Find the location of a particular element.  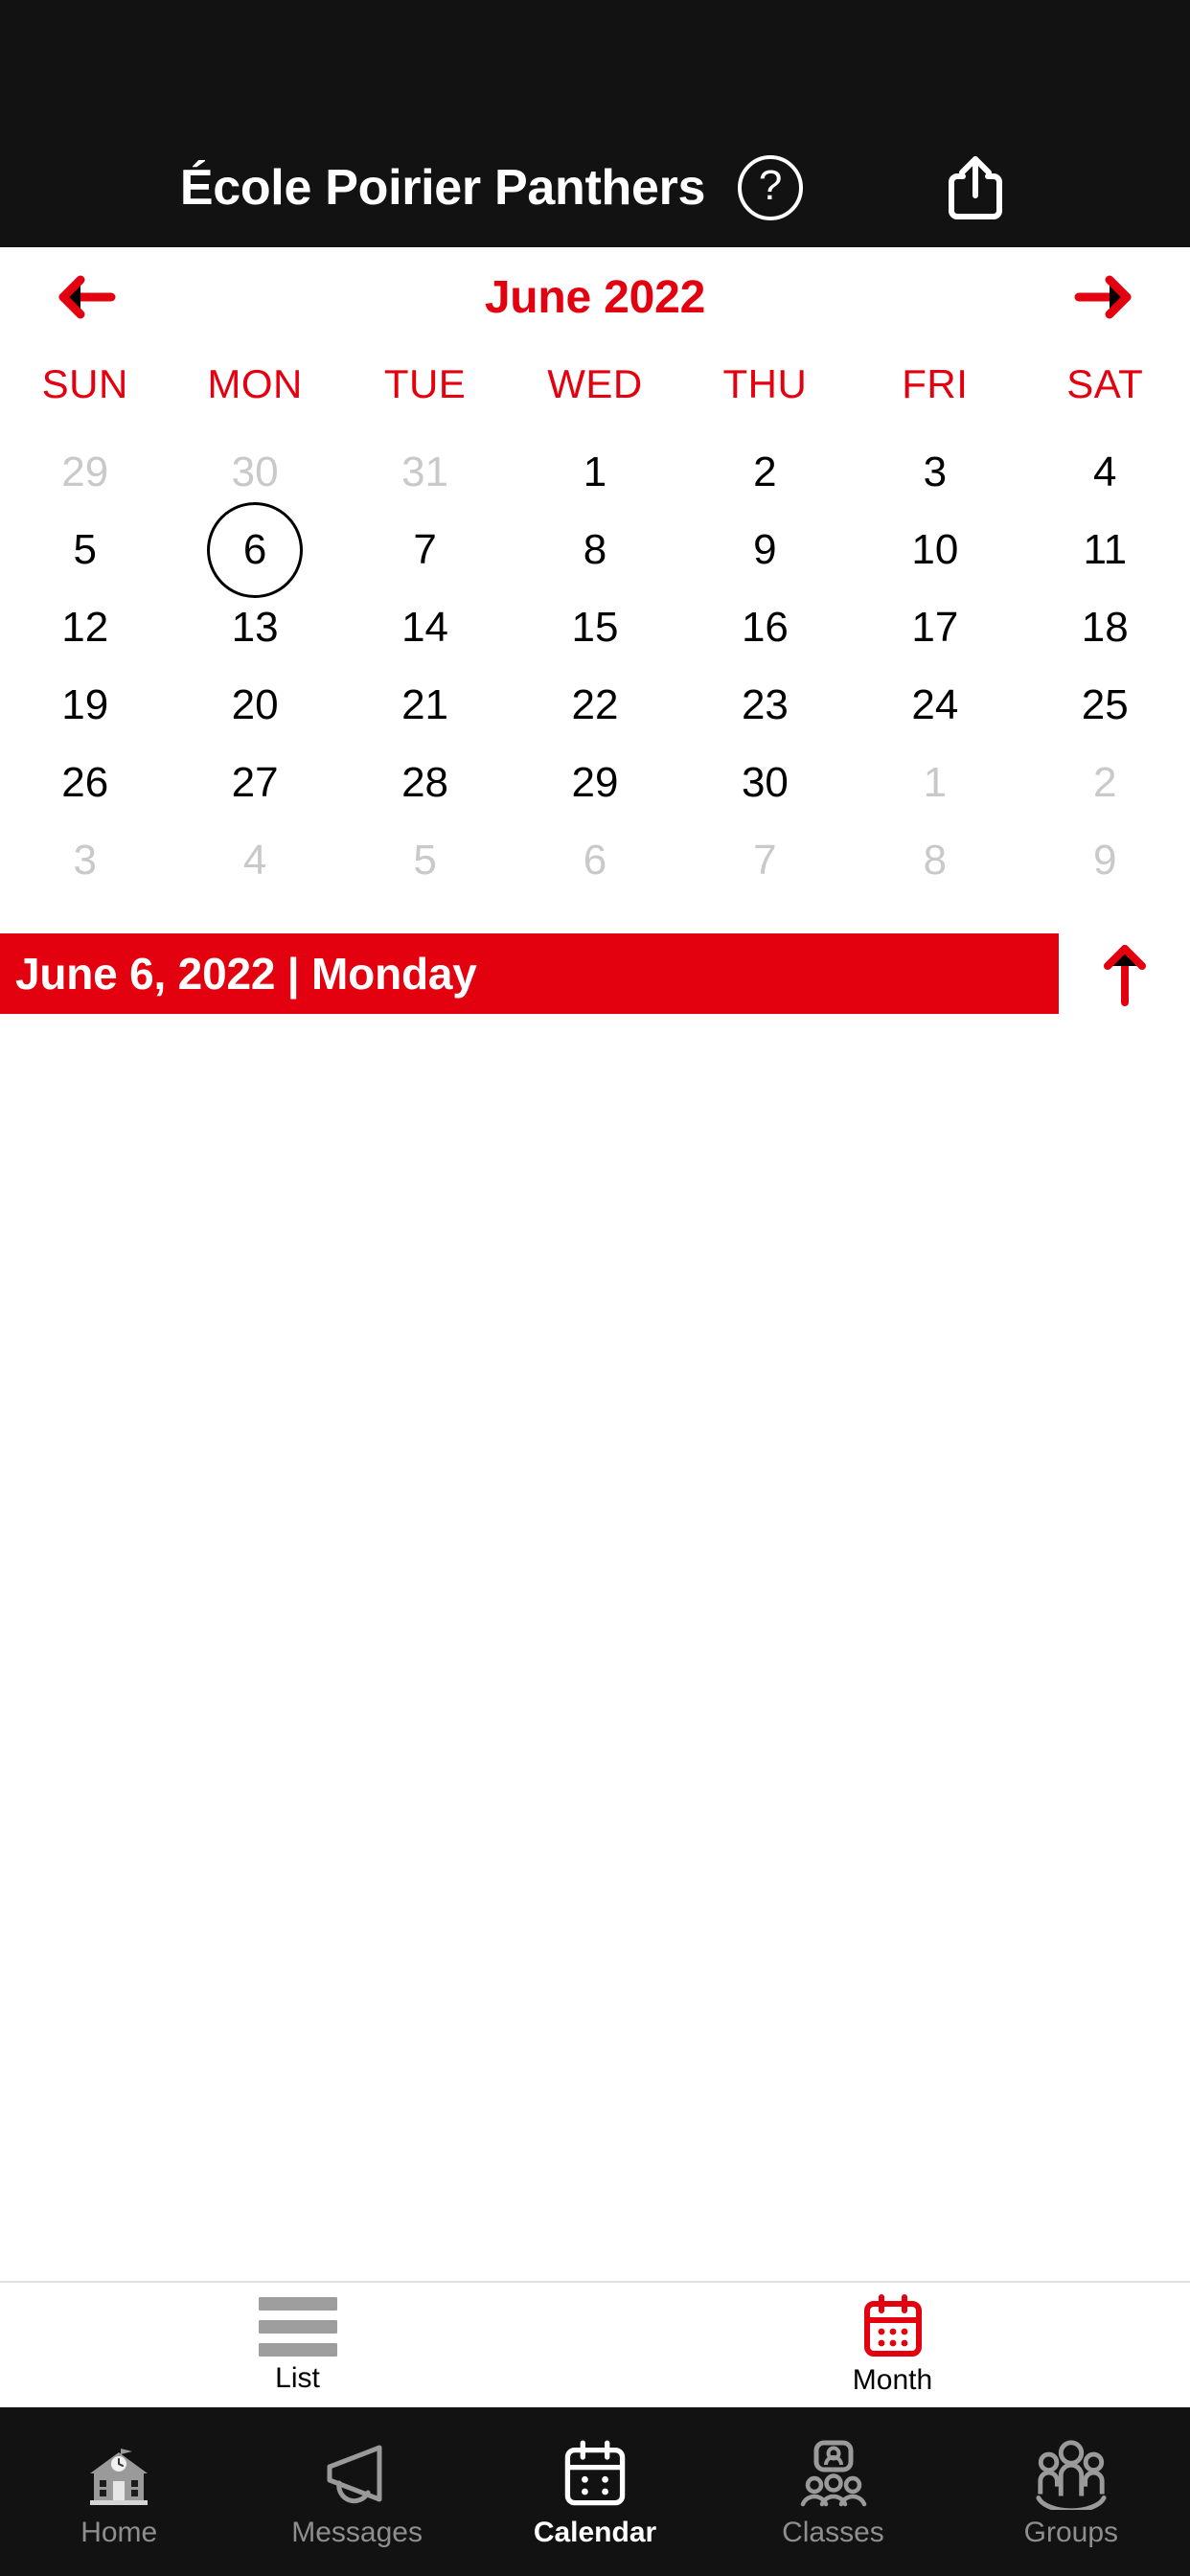

calendar-day: 15 is located at coordinates (594, 627).